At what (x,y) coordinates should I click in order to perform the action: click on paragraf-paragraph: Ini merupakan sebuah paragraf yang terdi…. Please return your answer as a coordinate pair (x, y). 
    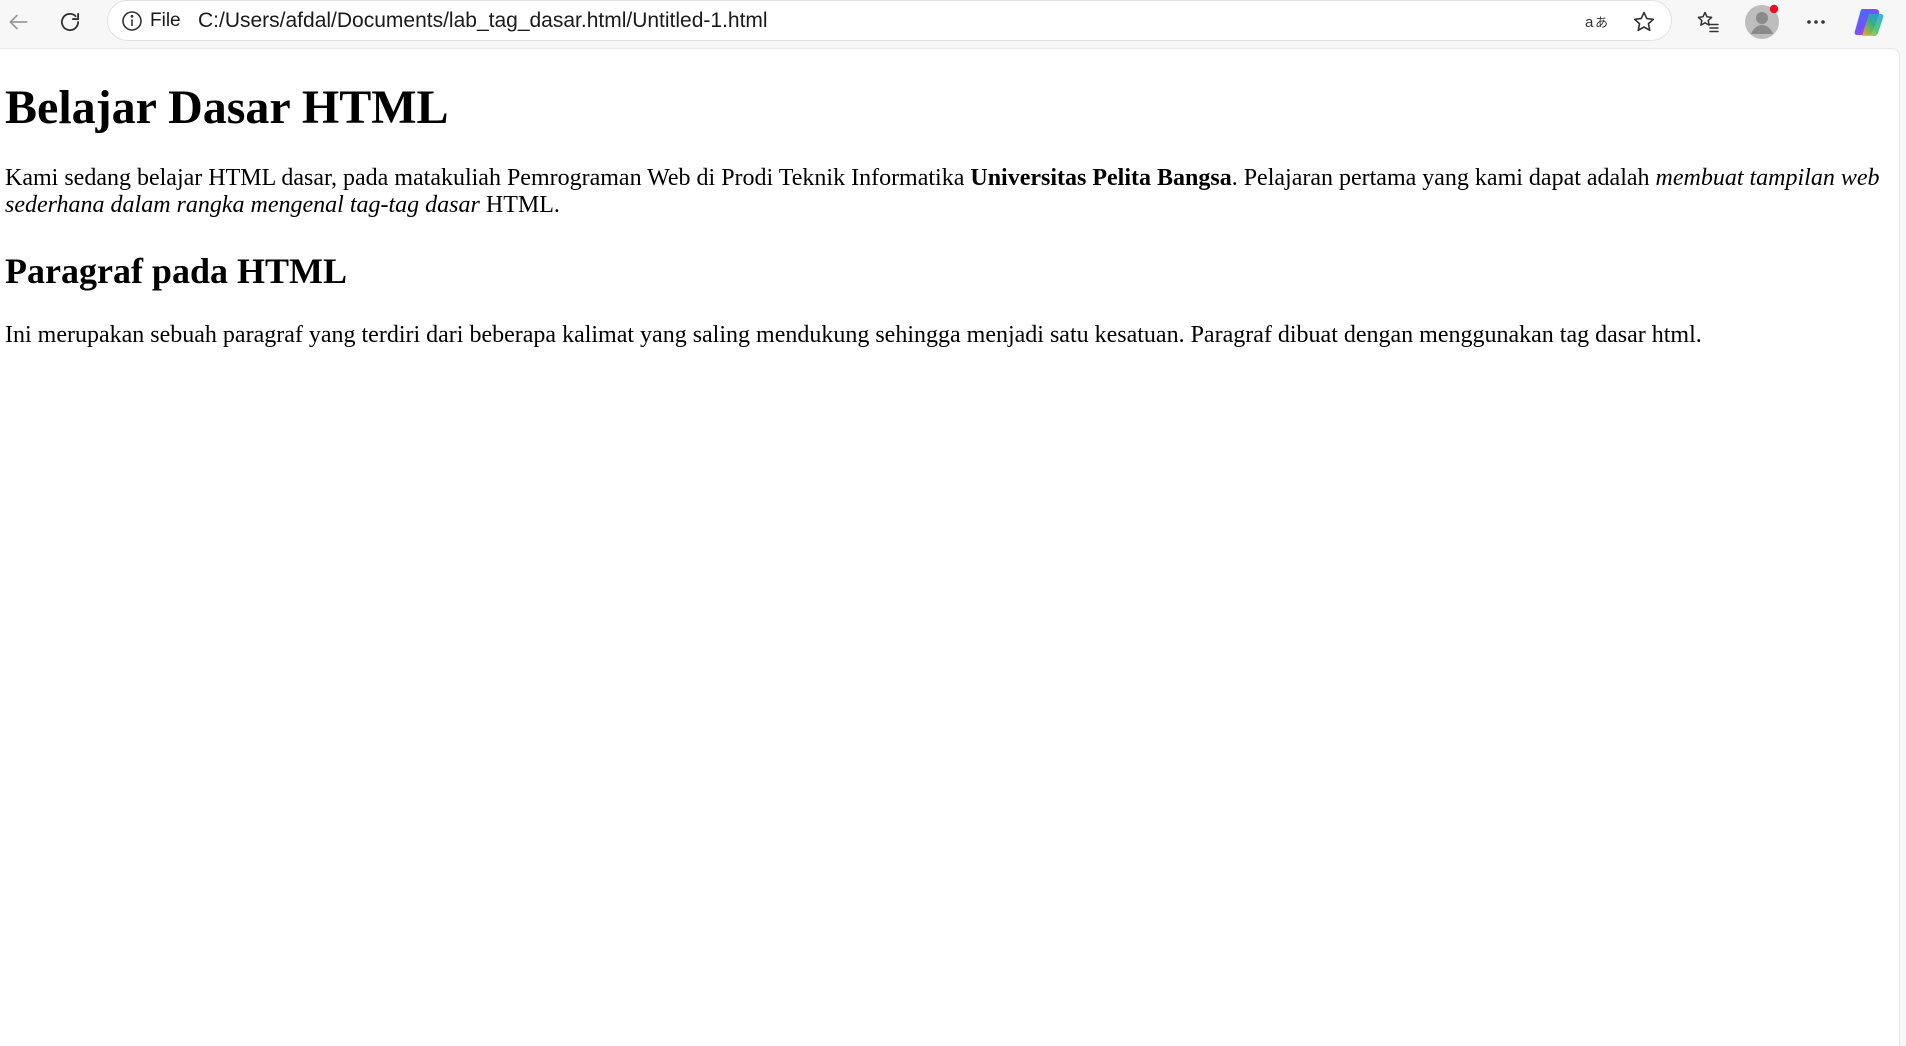
    Looking at the image, I should click on (853, 335).